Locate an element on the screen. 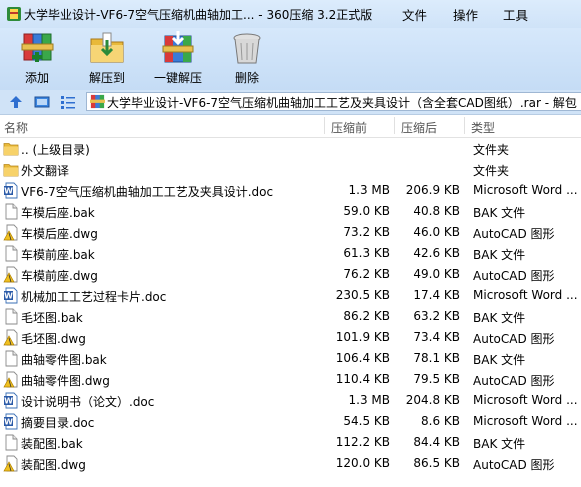 This screenshot has height=487, width=581. file-original-size: 79.5 KB is located at coordinates (436, 379).